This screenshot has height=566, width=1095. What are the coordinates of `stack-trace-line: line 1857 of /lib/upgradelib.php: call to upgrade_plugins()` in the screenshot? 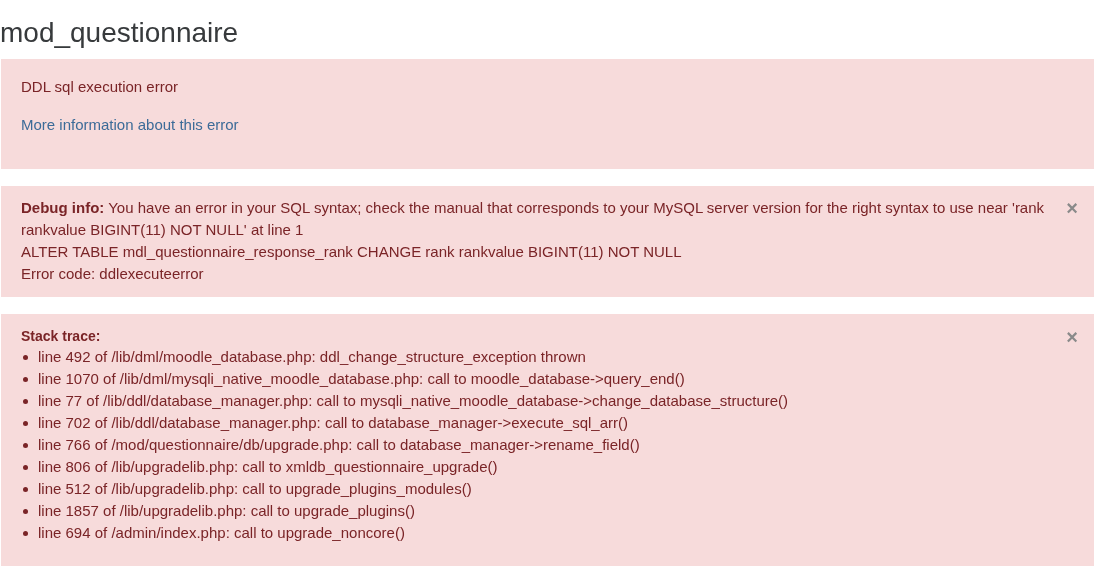 It's located at (226, 511).